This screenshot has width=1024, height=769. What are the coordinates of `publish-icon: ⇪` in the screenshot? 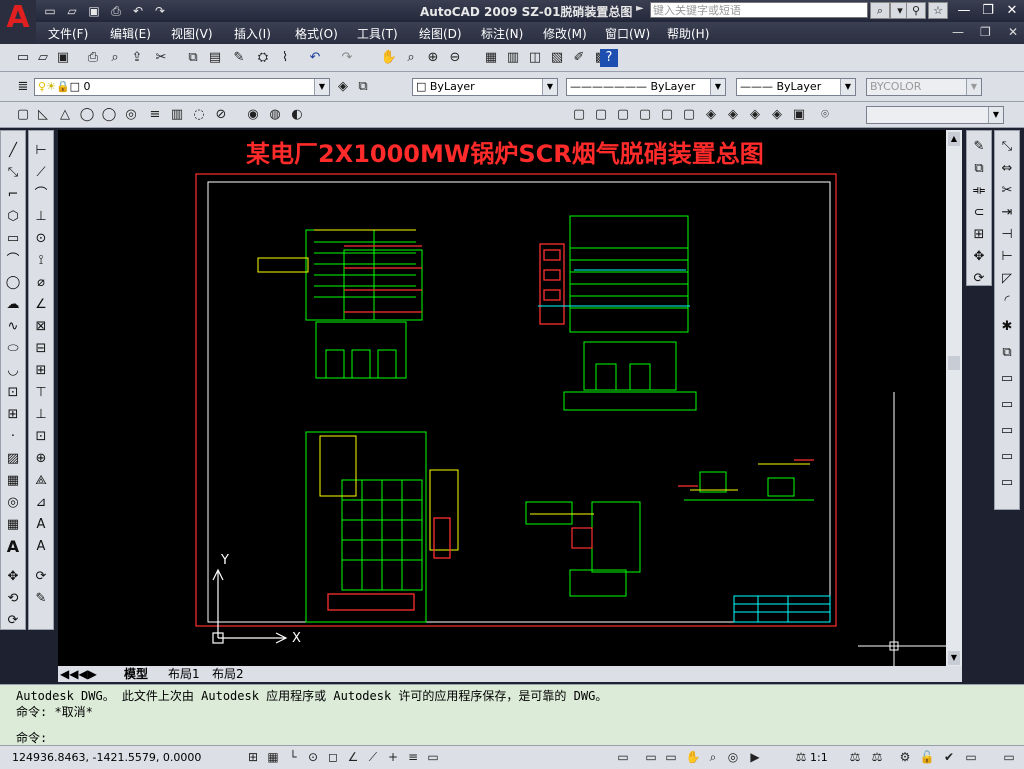 It's located at (137, 58).